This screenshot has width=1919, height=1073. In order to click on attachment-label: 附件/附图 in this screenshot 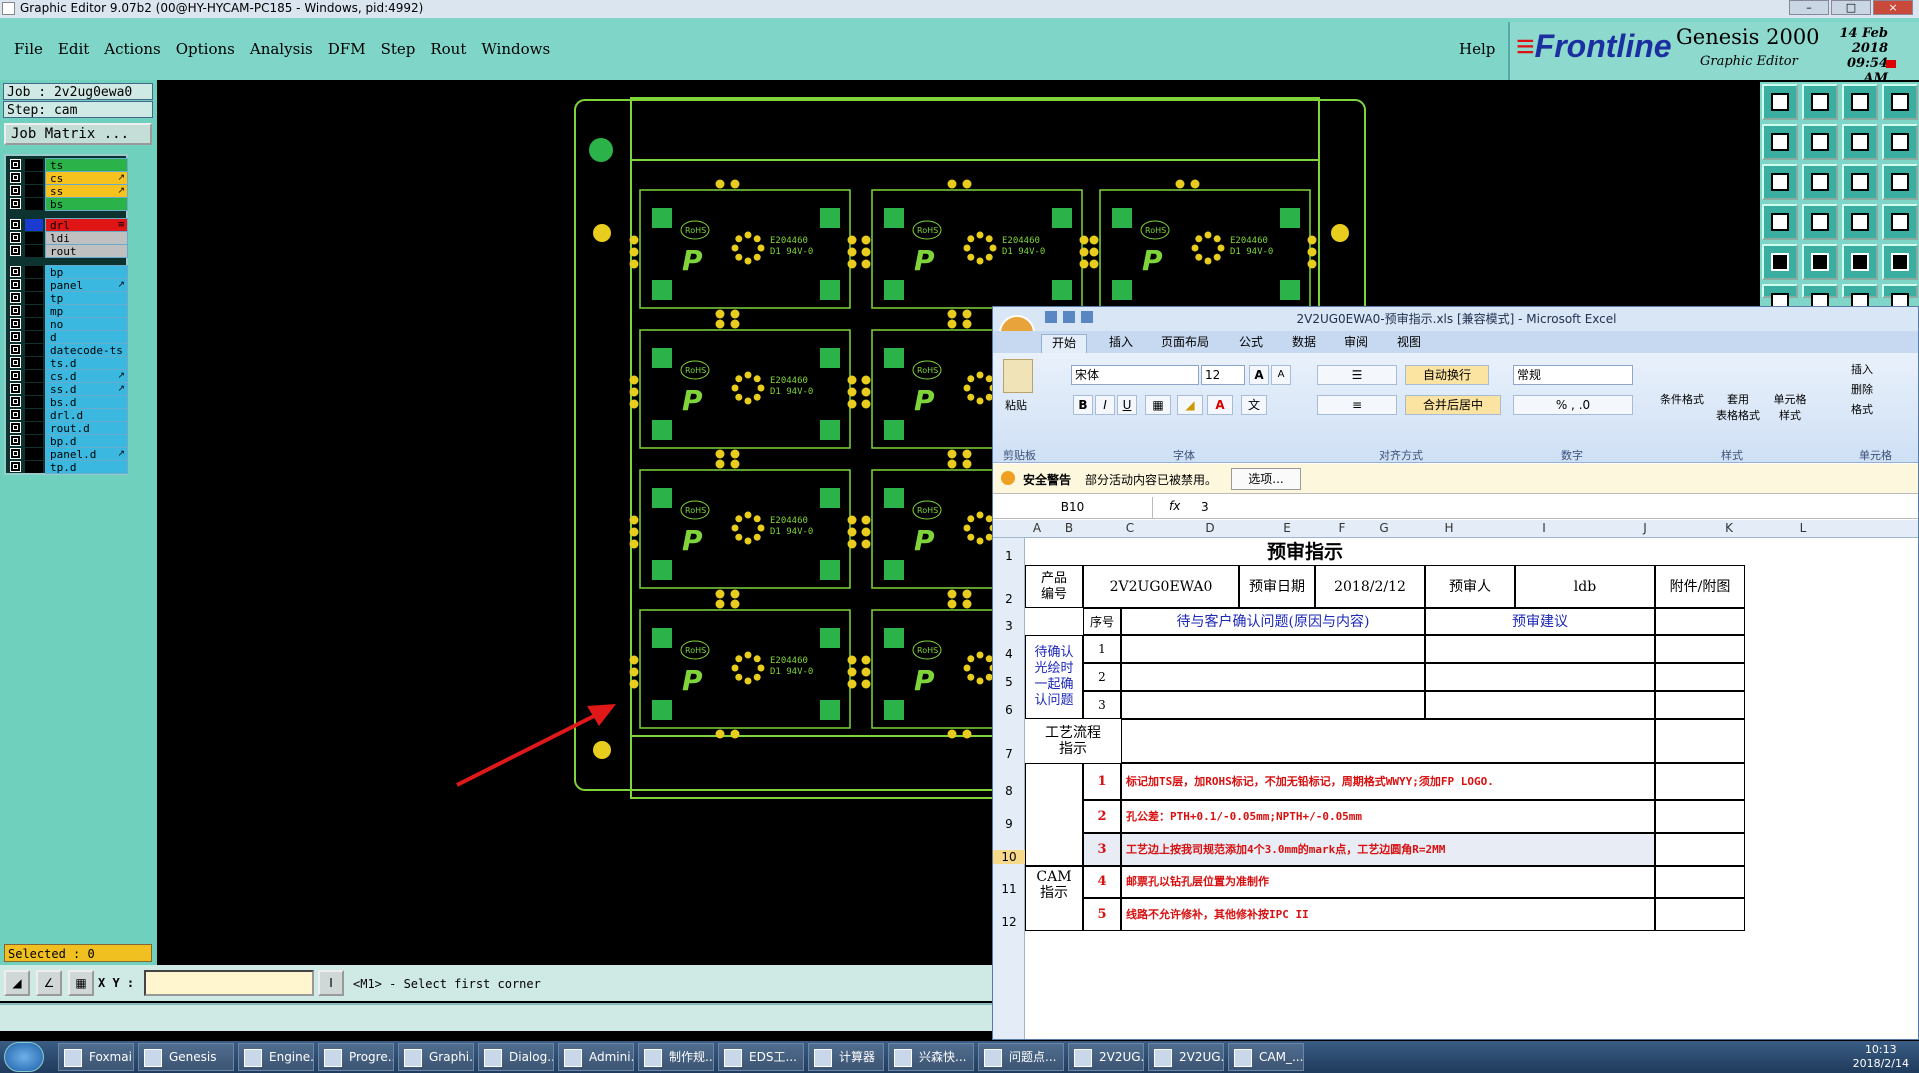, I will do `click(1700, 586)`.